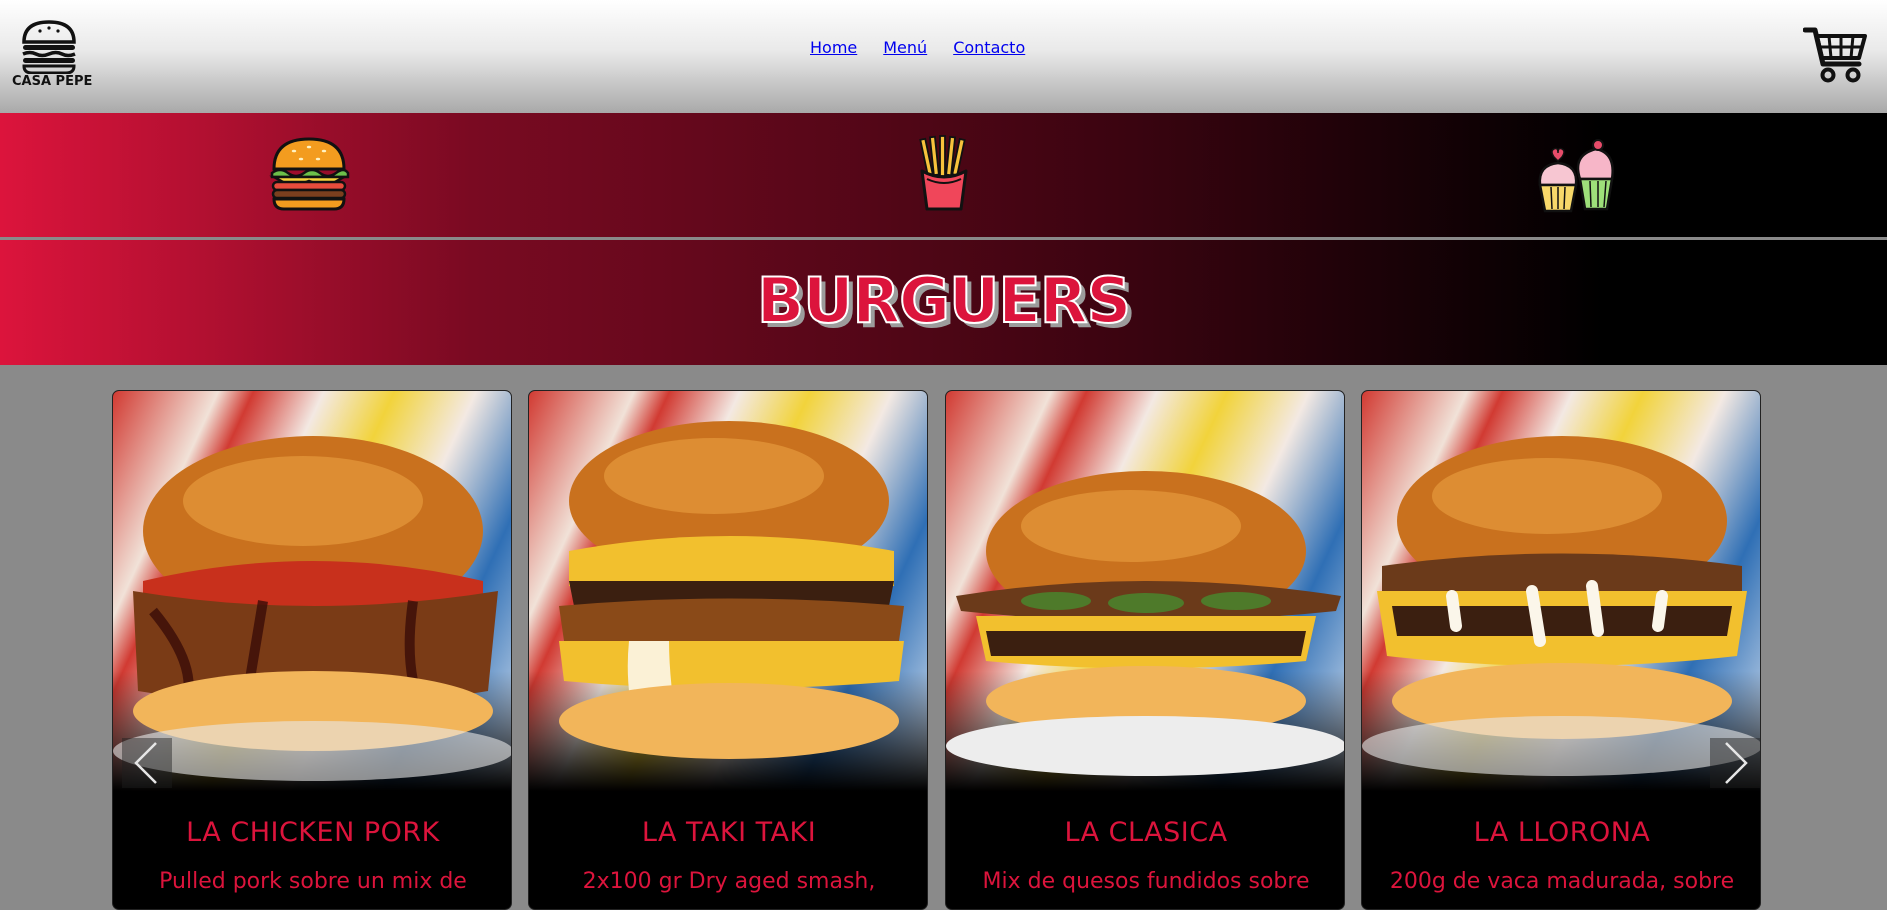 The height and width of the screenshot is (910, 1887). I want to click on fries-icon, so click(943, 173).